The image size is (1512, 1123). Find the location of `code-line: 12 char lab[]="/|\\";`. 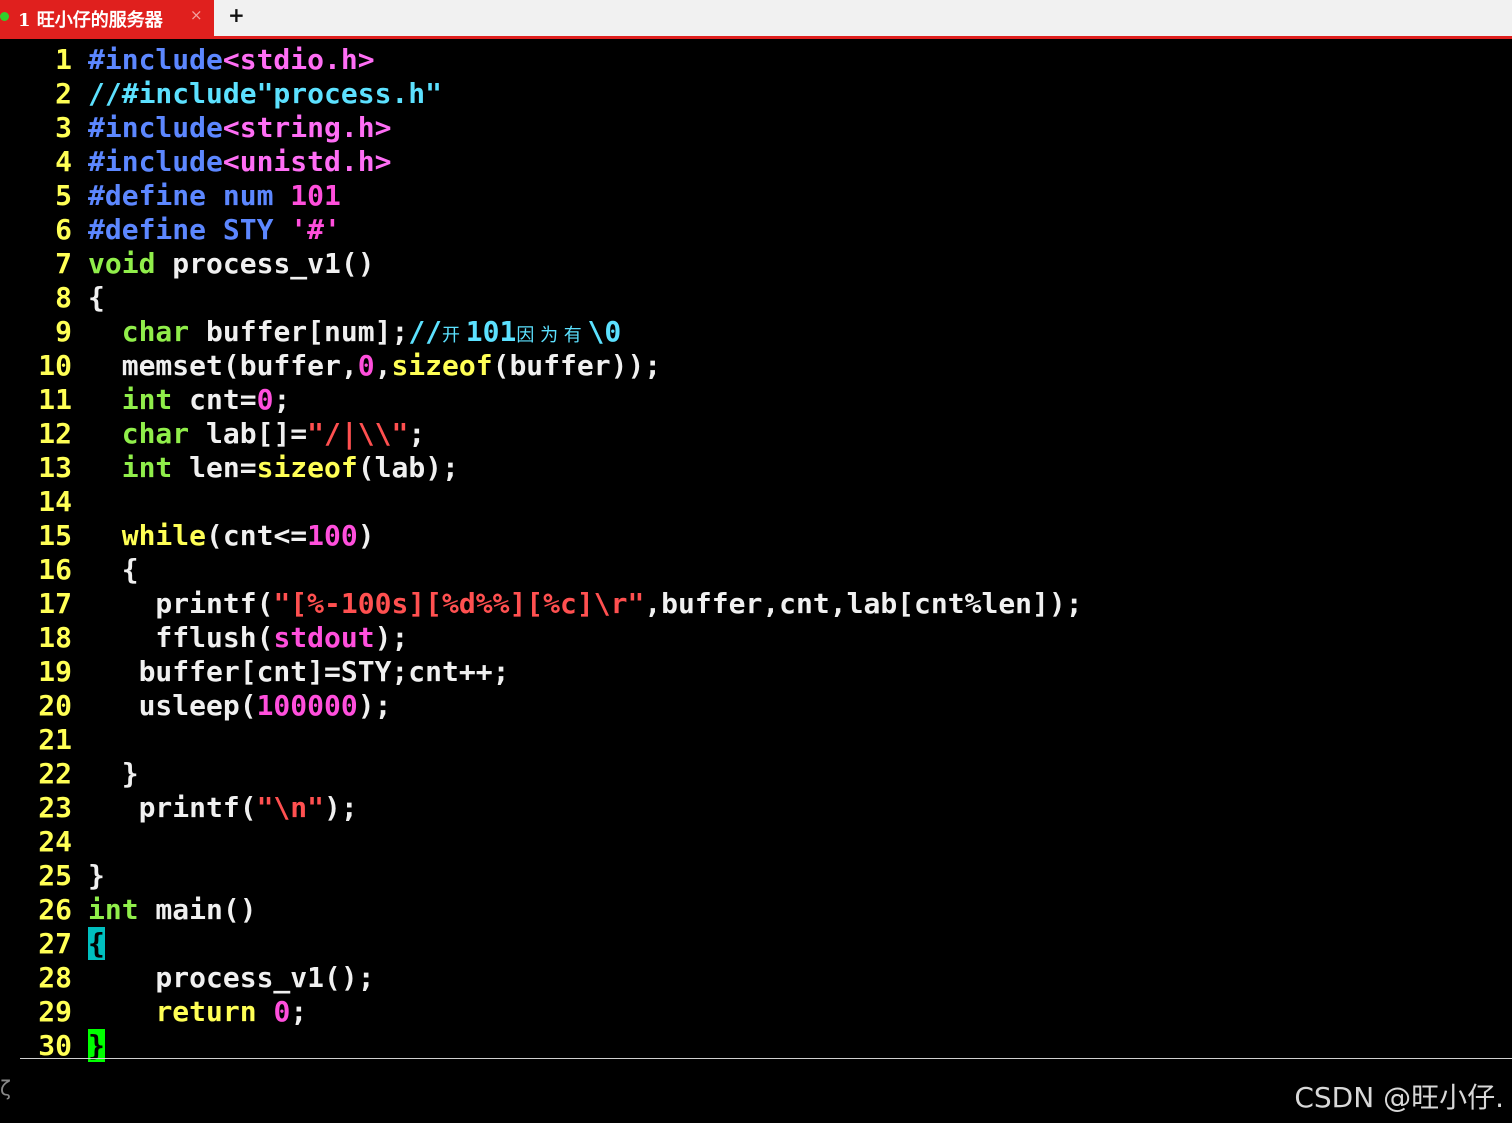

code-line: 12 char lab[]="/|\\"; is located at coordinates (212, 434).